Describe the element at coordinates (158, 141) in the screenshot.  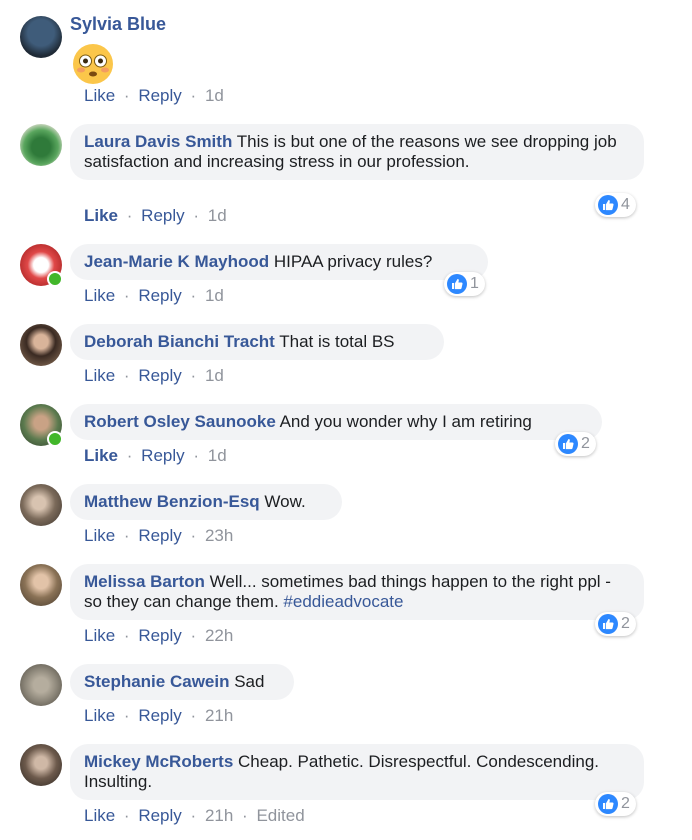
I see `commenter-name: Laura Davis Smith` at that location.